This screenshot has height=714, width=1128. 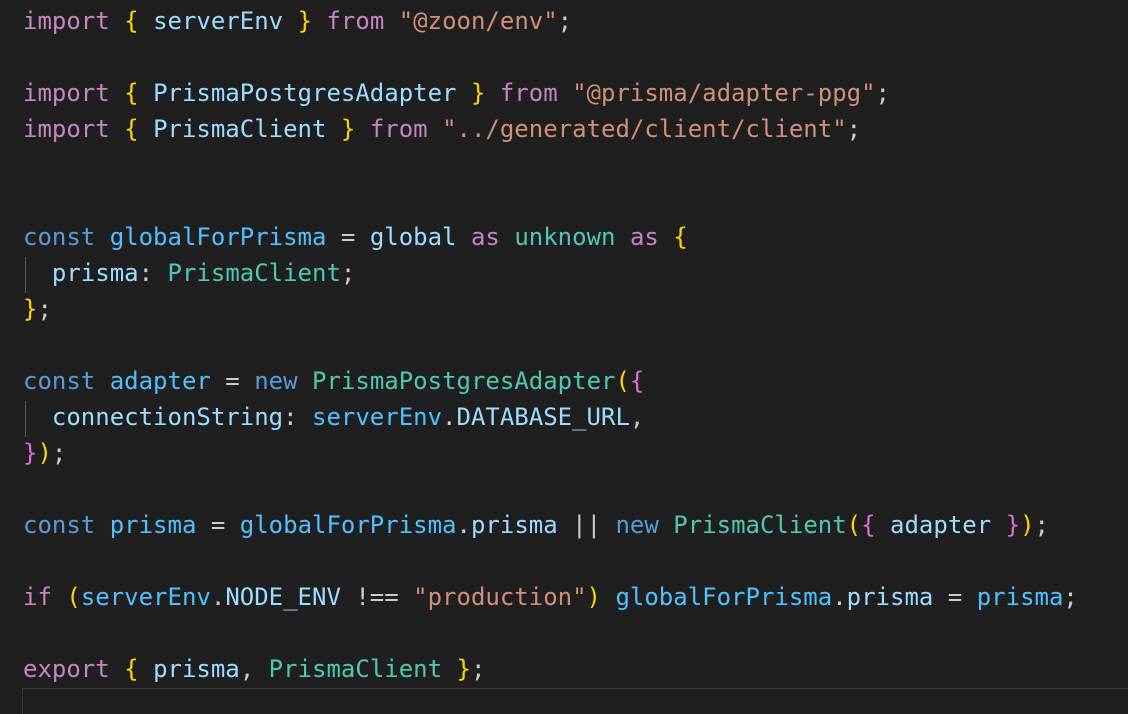 What do you see at coordinates (586, 525) in the screenshot?
I see `code-token: ||` at bounding box center [586, 525].